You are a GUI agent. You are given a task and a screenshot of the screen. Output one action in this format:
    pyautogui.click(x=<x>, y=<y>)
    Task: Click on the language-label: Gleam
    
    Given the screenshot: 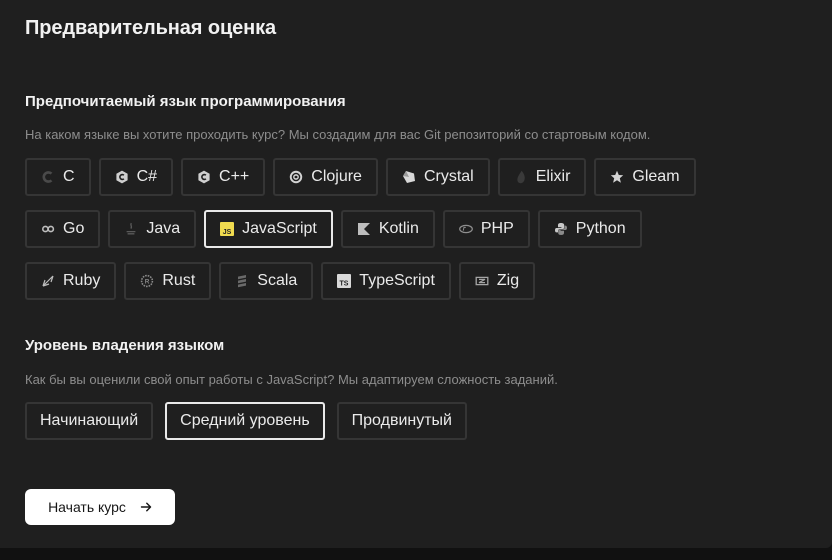 What is the action you would take?
    pyautogui.click(x=656, y=176)
    